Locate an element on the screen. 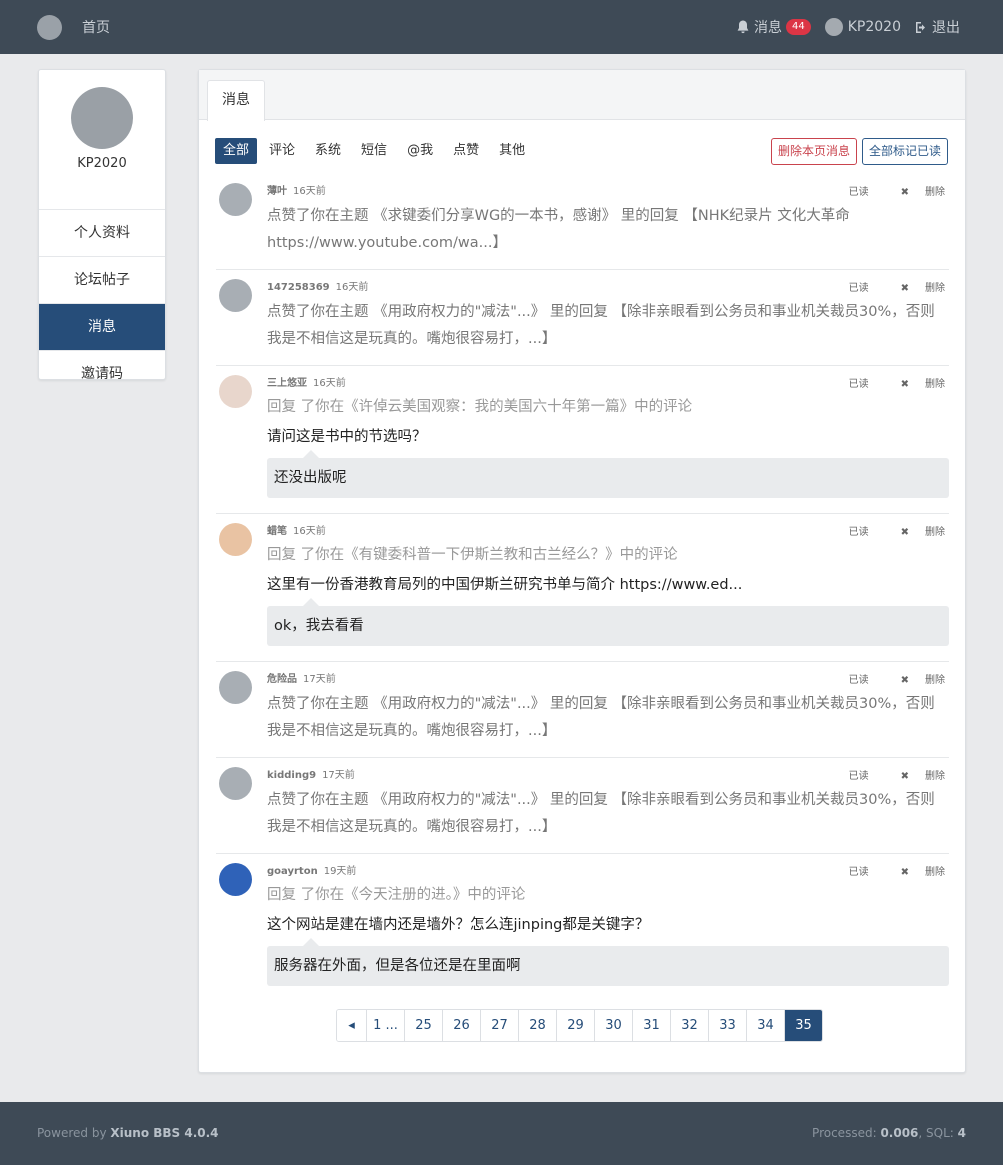 The image size is (1003, 1165). message-time: 19天前 is located at coordinates (340, 871).